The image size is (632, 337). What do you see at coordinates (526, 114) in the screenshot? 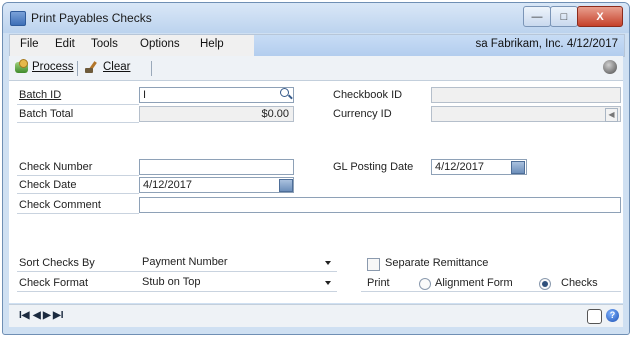
I see `currency-id-field` at bounding box center [526, 114].